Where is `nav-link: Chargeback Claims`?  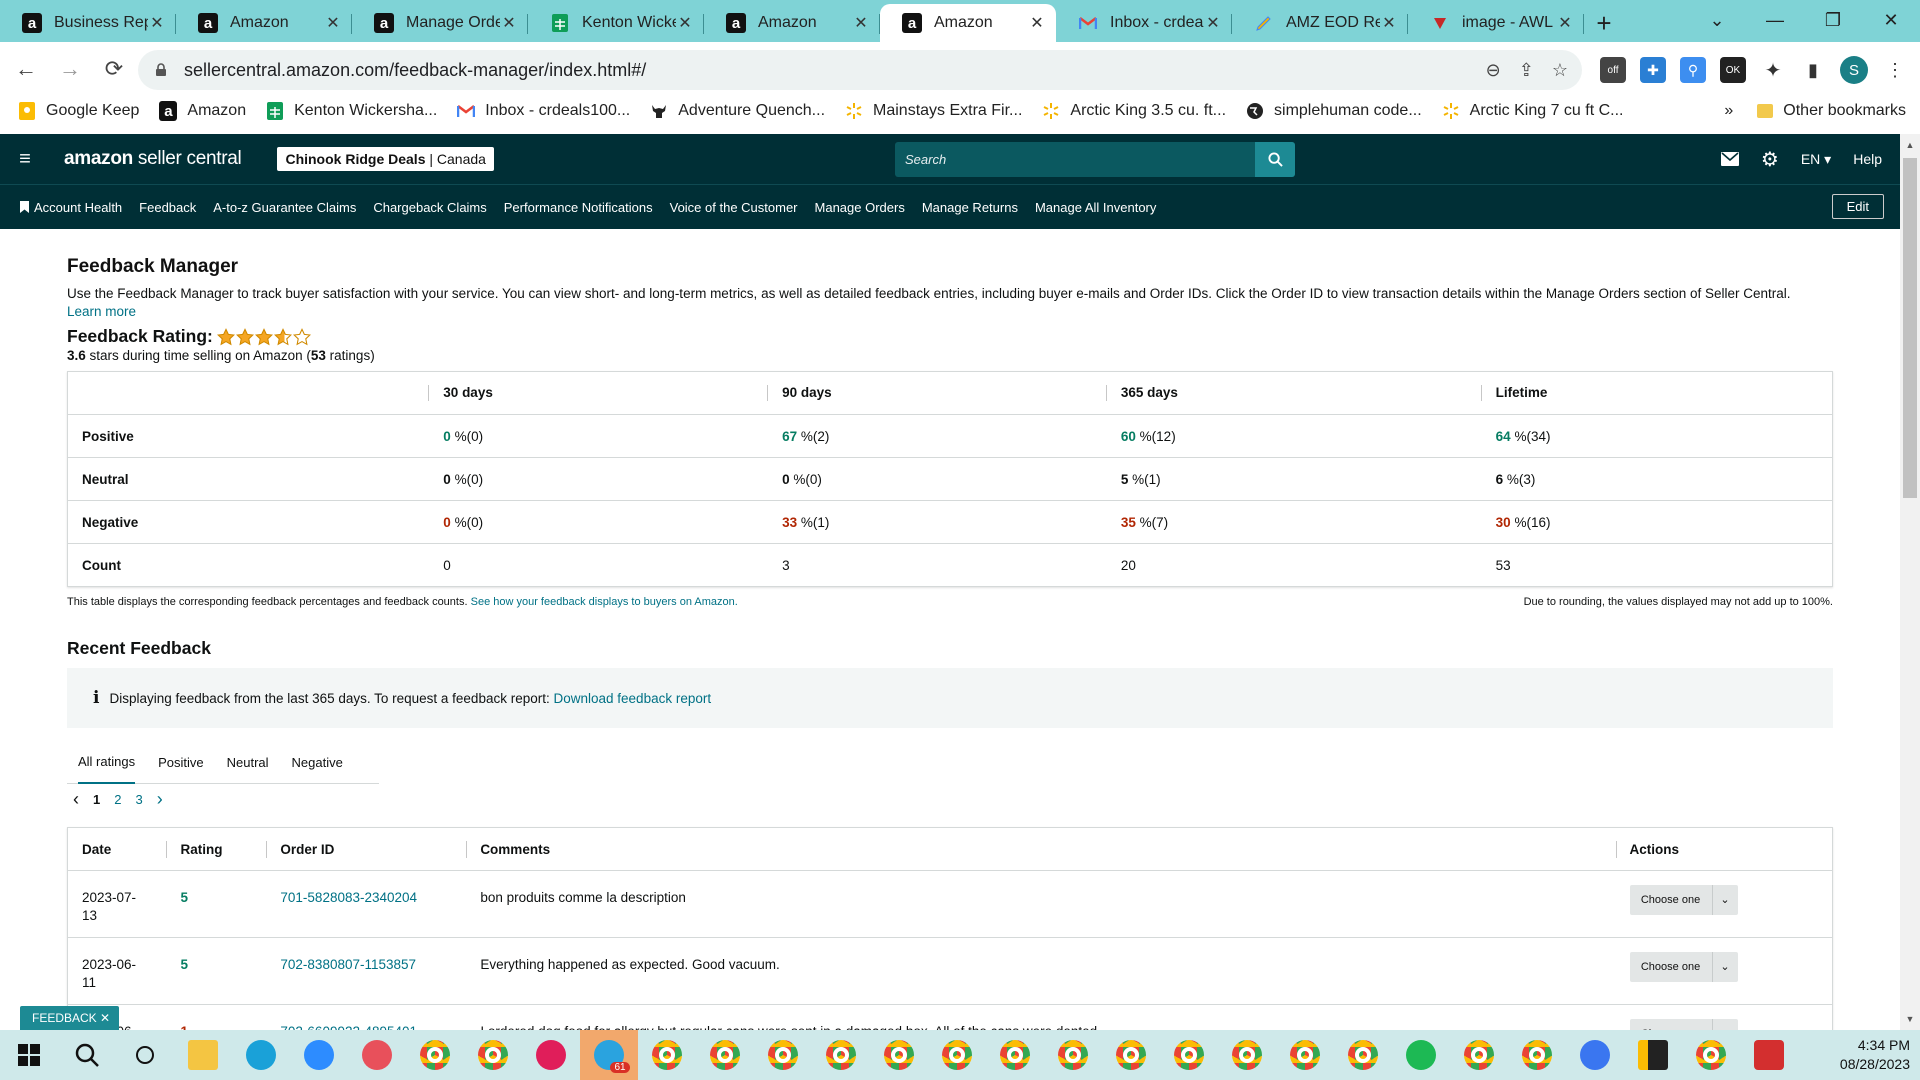
nav-link: Chargeback Claims is located at coordinates (429, 207).